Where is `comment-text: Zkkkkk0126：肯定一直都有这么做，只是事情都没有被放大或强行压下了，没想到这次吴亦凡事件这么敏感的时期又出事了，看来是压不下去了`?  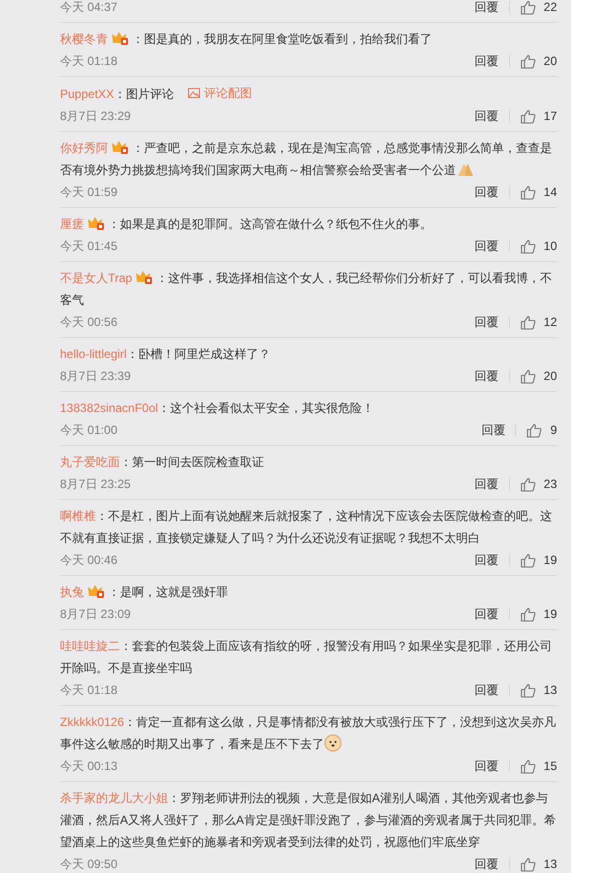 comment-text: Zkkkkk0126：肯定一直都有这么做，只是事情都没有被放大或强行压下了，没想到这次吴亦凡事件这么敏感的时期又出事了，看来是压不下去了 is located at coordinates (308, 734).